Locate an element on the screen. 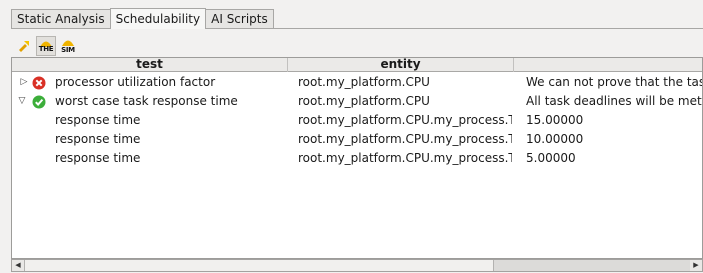  tab-schedulability: Schedulability is located at coordinates (158, 18).